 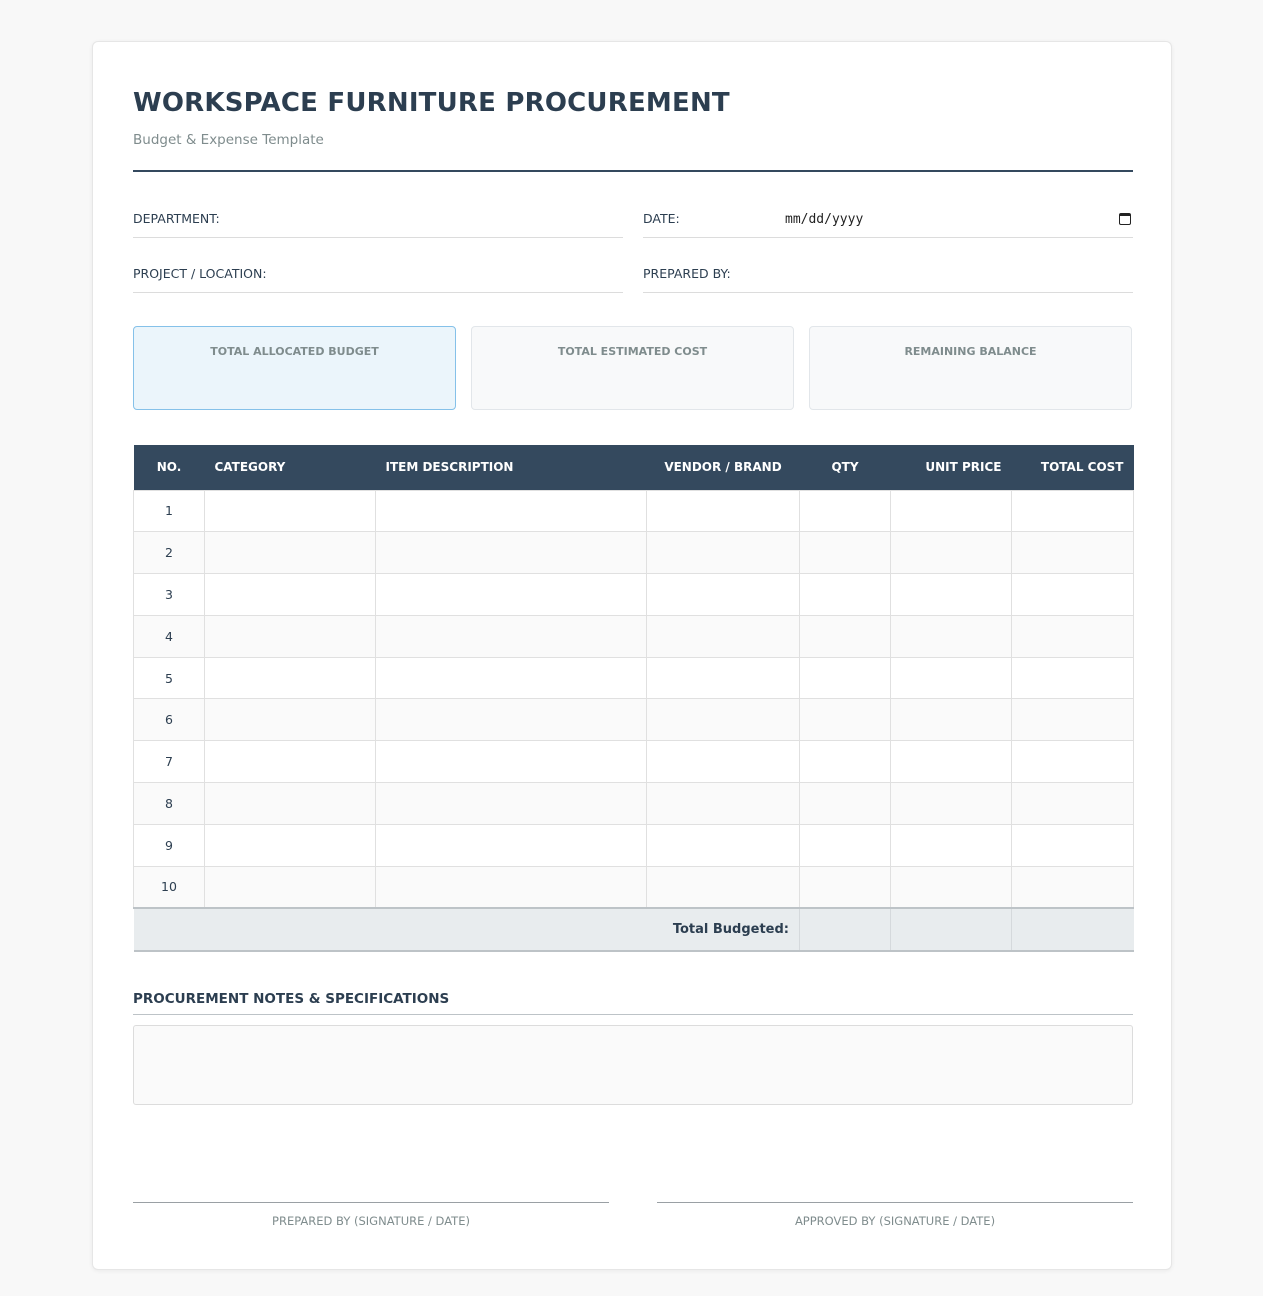 I want to click on prepared-by-field: PREPARED BY:, so click(x=888, y=278).